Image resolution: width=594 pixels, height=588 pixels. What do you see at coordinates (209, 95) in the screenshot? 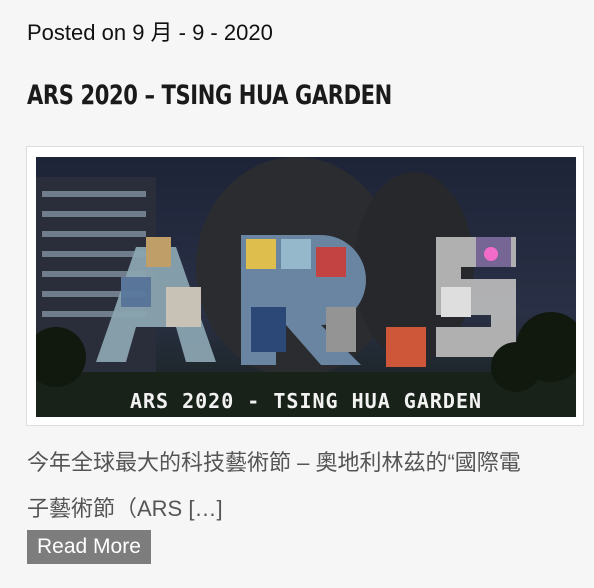
I see `post-title: ARS 2020 – TSING HUA GARDEN` at bounding box center [209, 95].